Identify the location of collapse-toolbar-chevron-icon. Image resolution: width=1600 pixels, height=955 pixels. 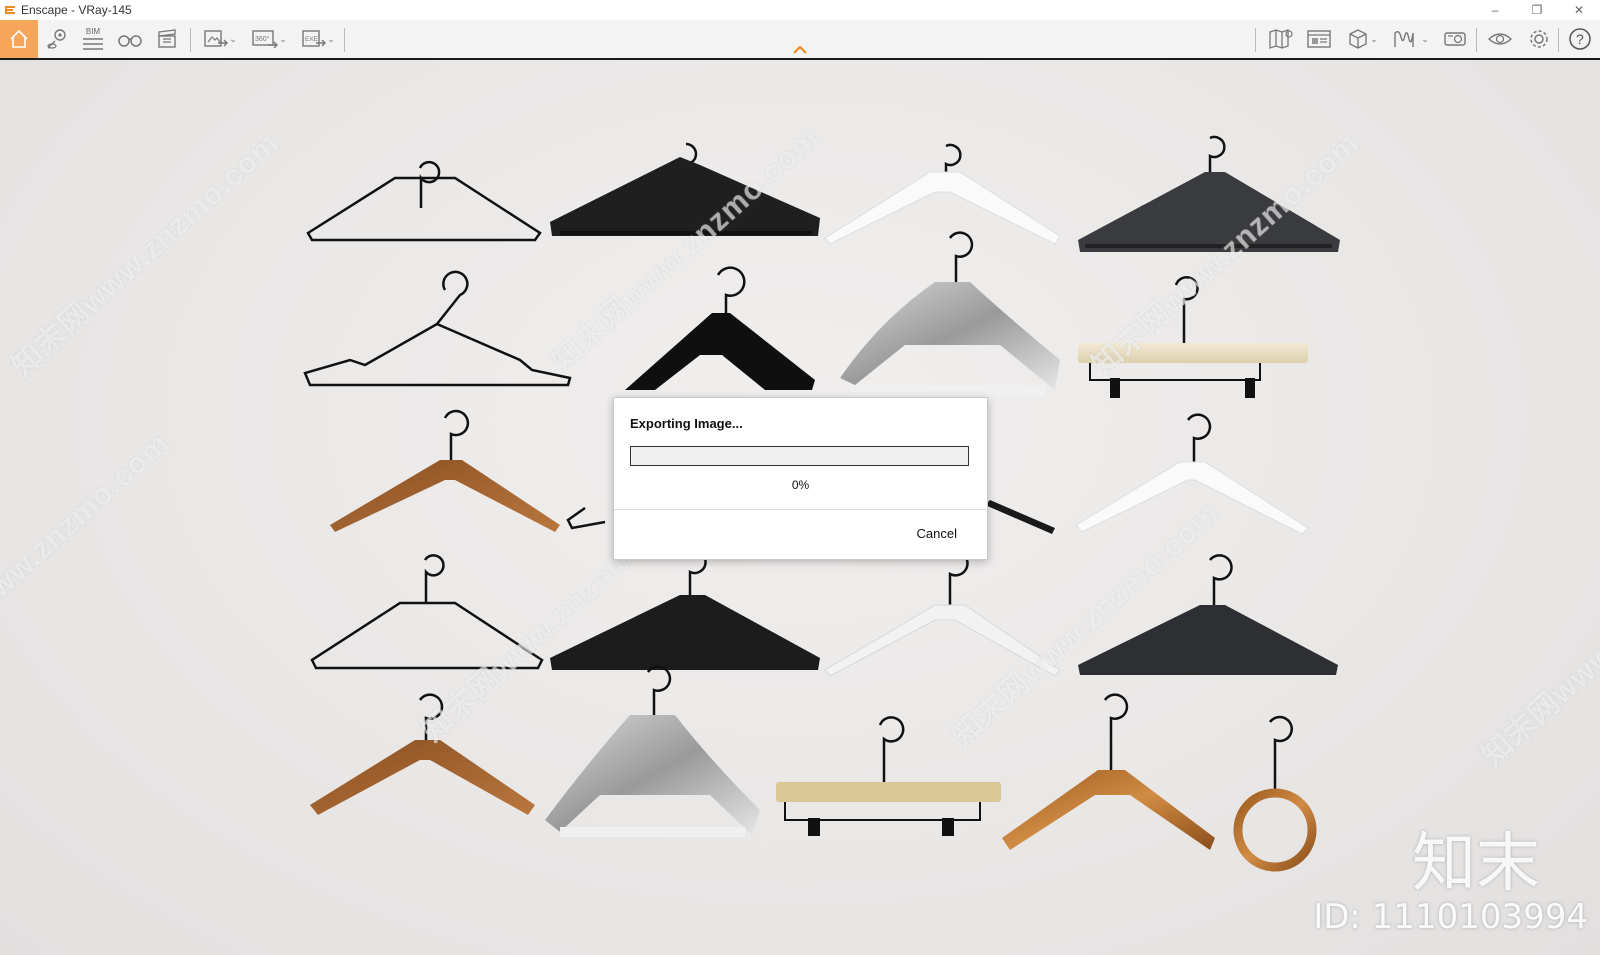
(800, 50).